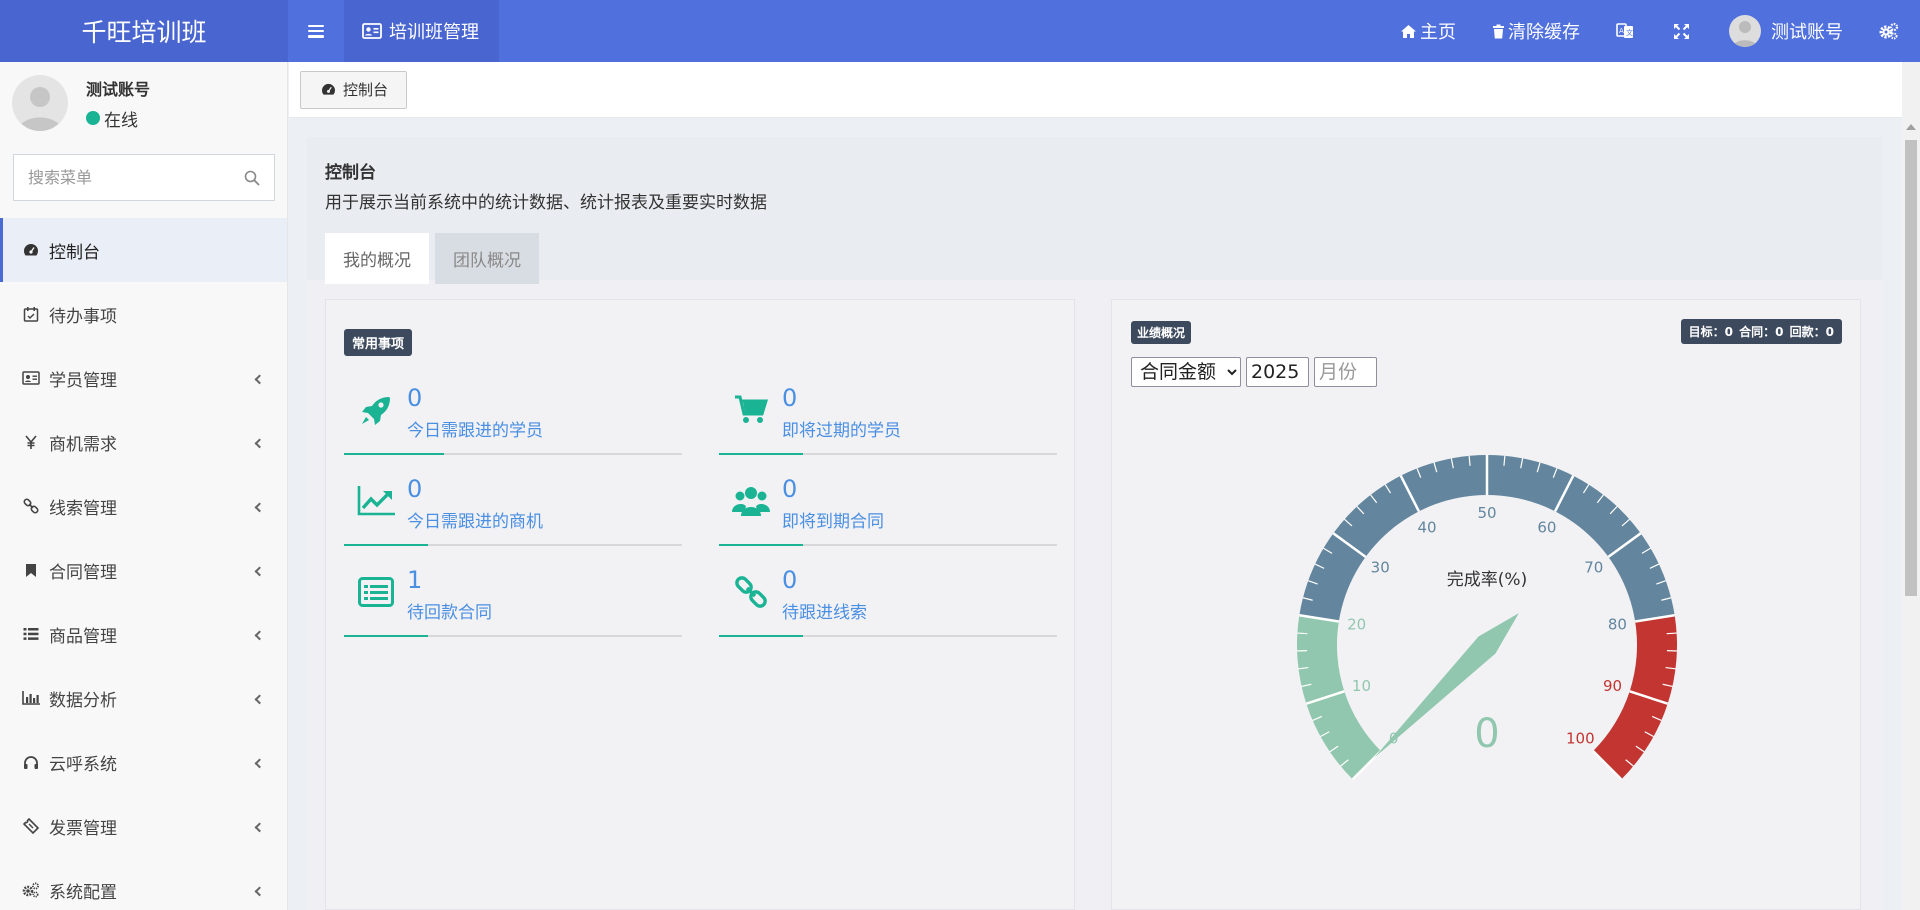 This screenshot has height=910, width=1920. Describe the element at coordinates (449, 613) in the screenshot. I see `stat-label: 待回款合同` at that location.